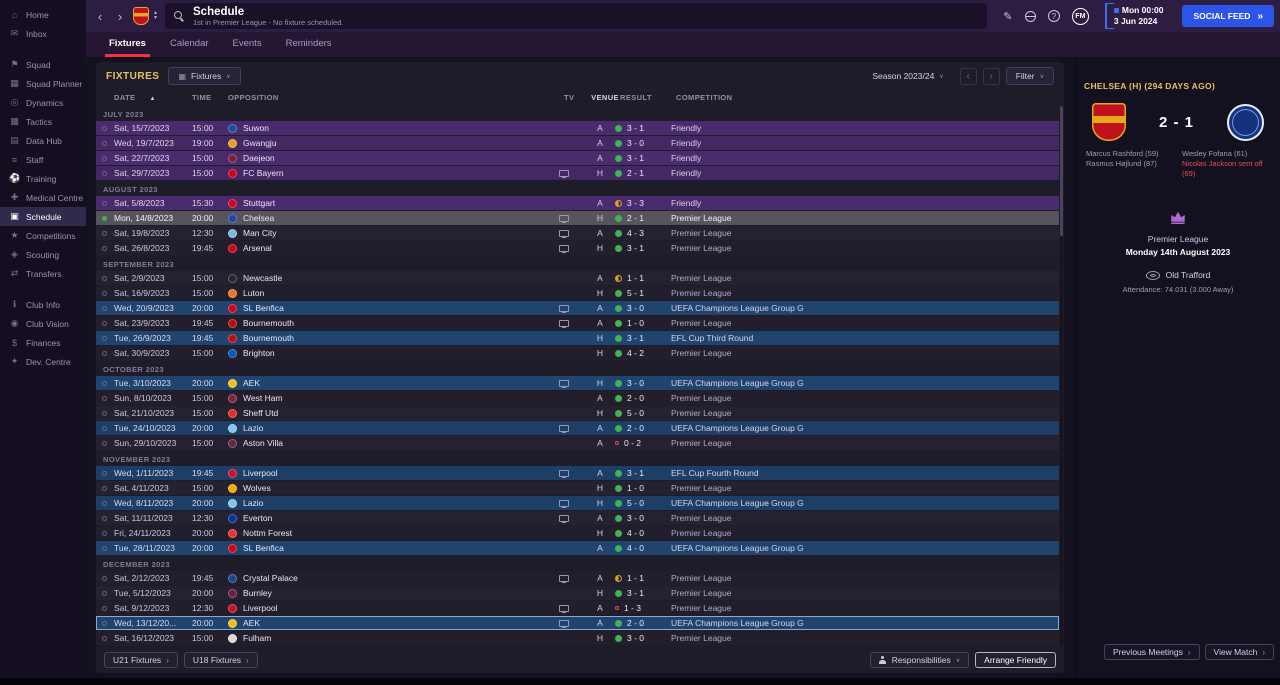 Image resolution: width=1280 pixels, height=685 pixels. I want to click on sidebar-item-staff: ≡ Staff, so click(43, 159).